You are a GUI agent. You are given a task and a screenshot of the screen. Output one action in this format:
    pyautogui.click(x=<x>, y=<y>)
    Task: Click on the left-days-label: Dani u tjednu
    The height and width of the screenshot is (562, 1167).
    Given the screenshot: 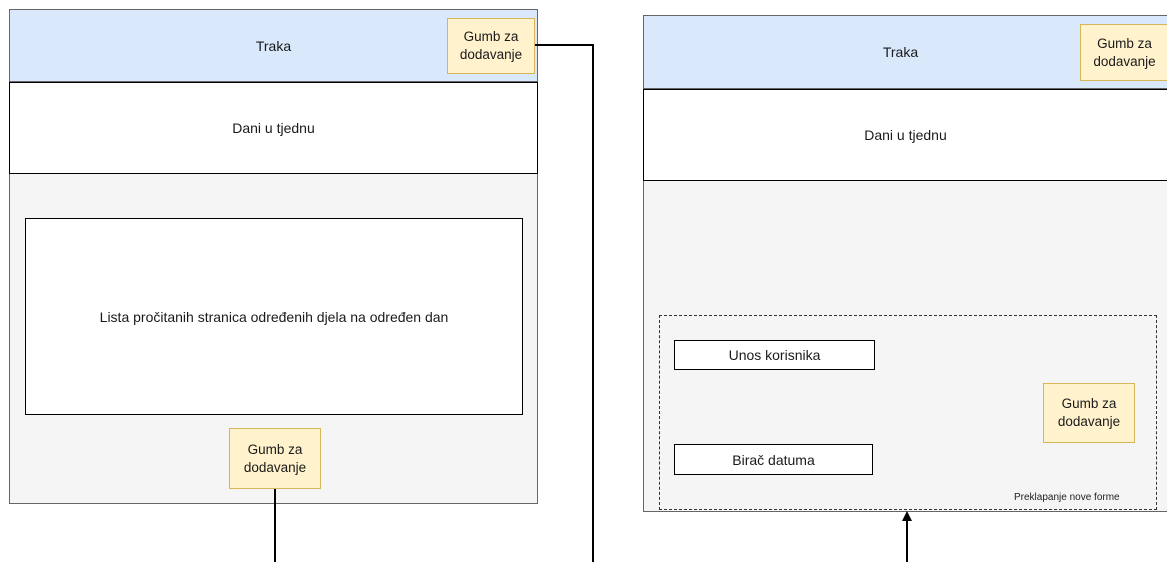 What is the action you would take?
    pyautogui.click(x=273, y=128)
    